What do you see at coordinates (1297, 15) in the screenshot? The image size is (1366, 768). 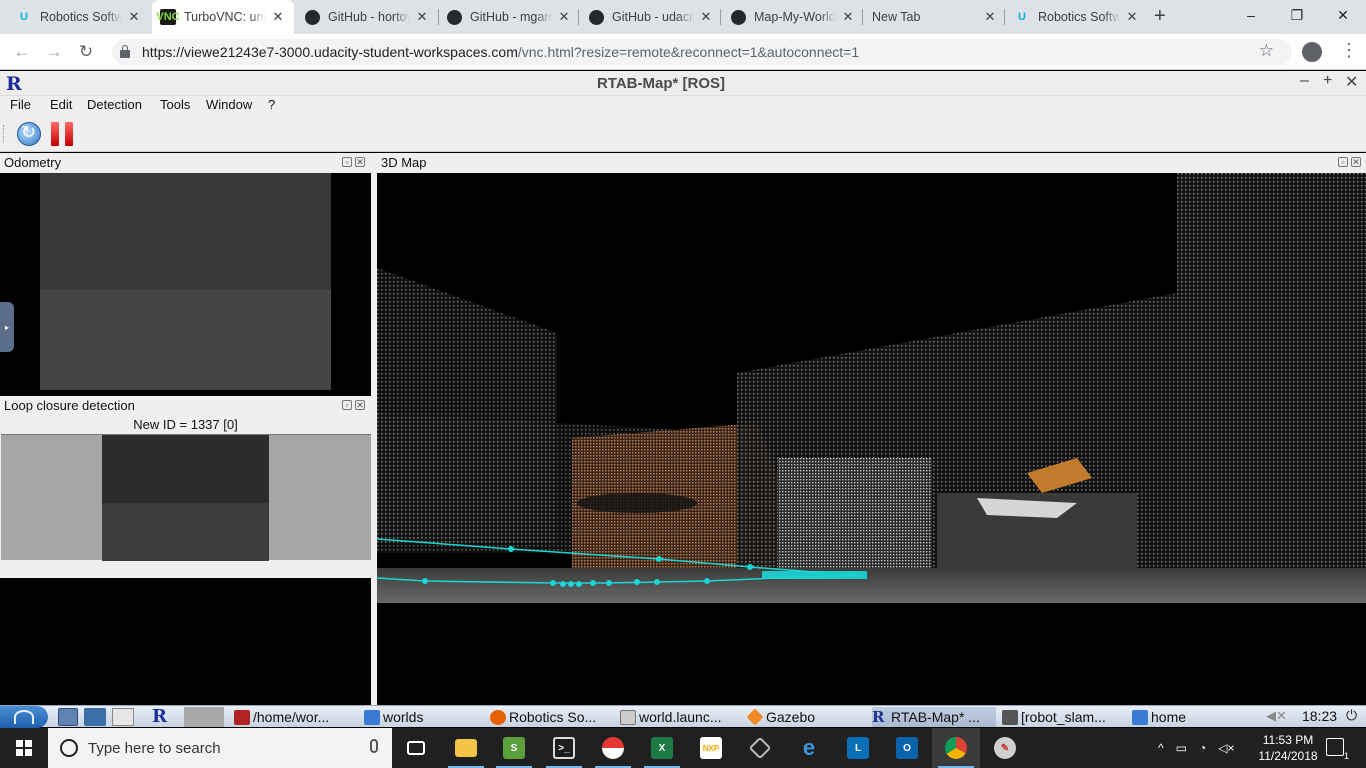 I see `restore-button: ❐` at bounding box center [1297, 15].